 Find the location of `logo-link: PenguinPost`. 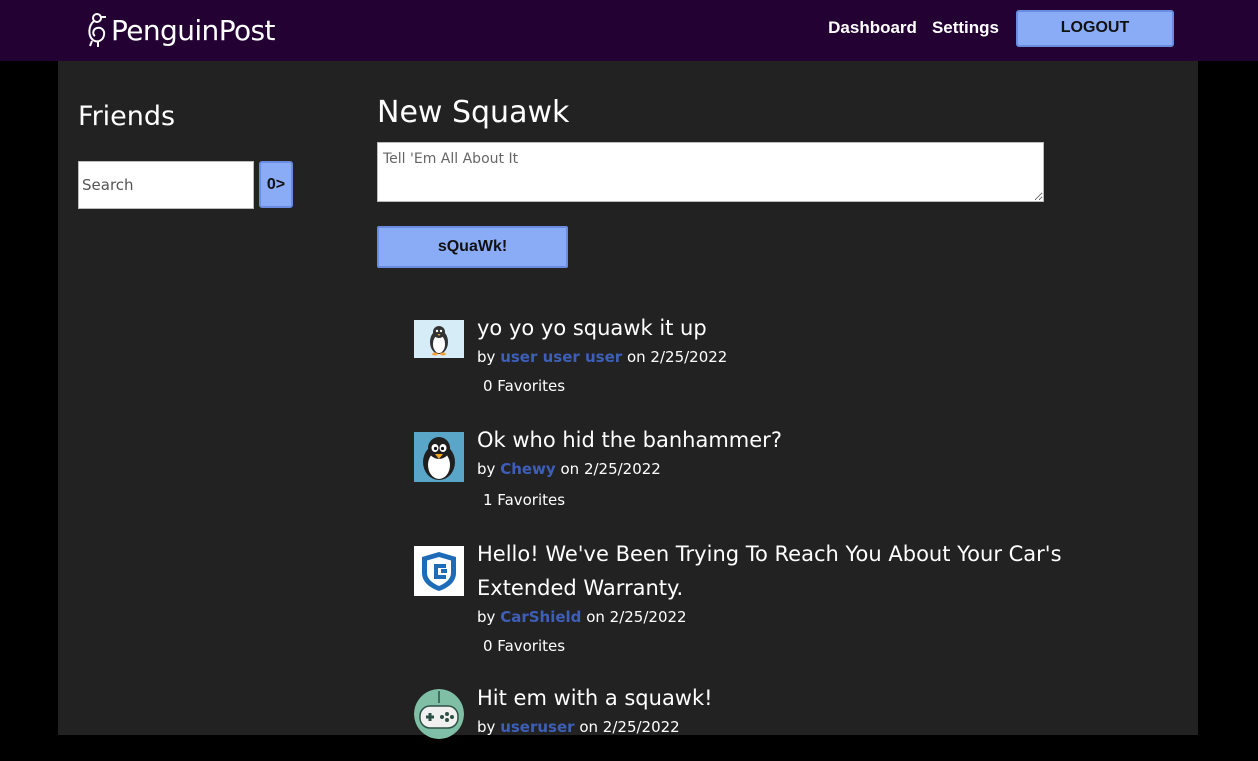

logo-link: PenguinPost is located at coordinates (179, 30).